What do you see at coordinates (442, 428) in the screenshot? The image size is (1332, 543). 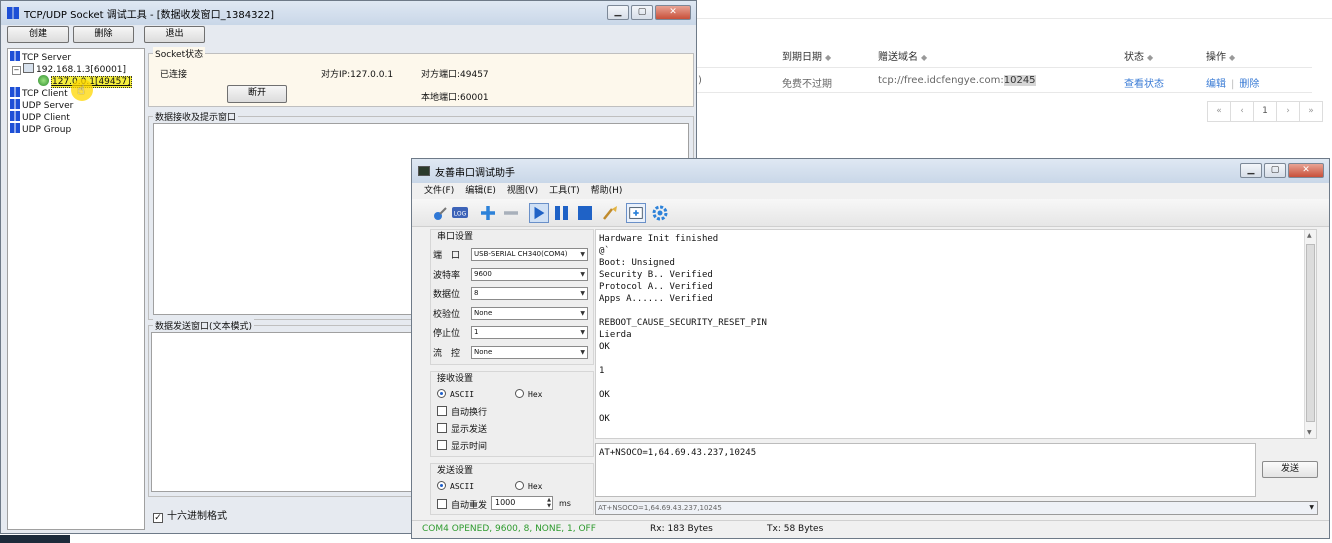 I see `show-send-checkbox` at bounding box center [442, 428].